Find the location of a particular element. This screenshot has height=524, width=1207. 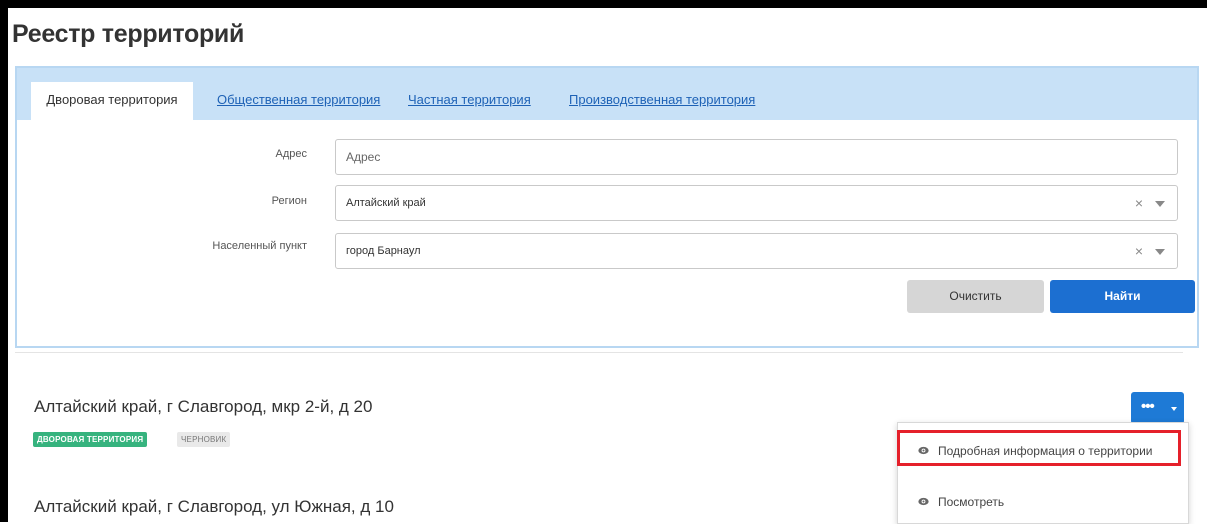

region-clear-icon: × is located at coordinates (1139, 203).